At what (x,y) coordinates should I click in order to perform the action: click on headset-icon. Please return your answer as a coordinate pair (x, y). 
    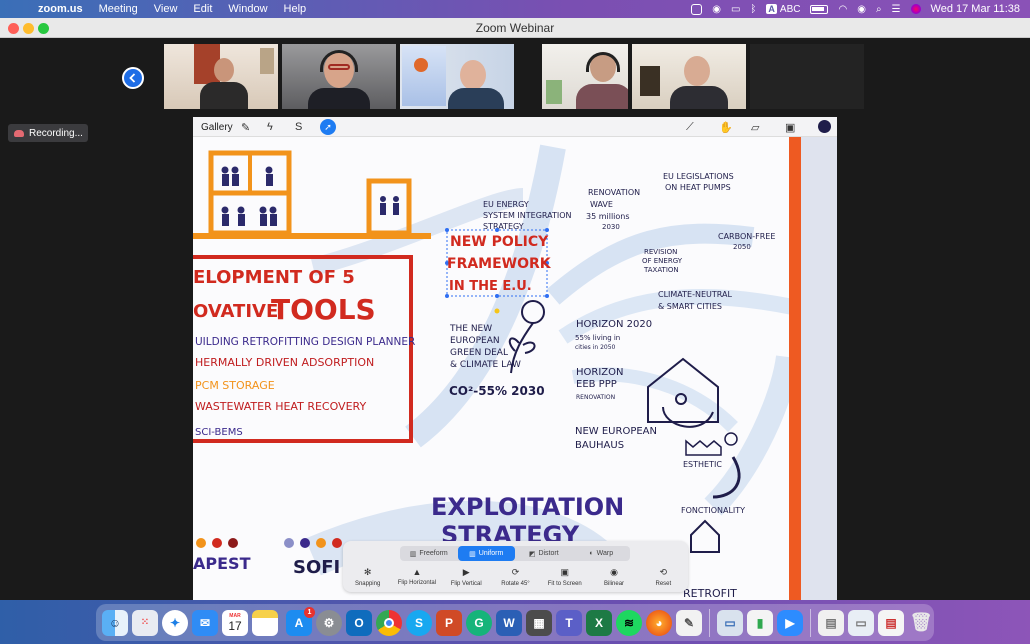
    Looking at the image, I should click on (603, 62).